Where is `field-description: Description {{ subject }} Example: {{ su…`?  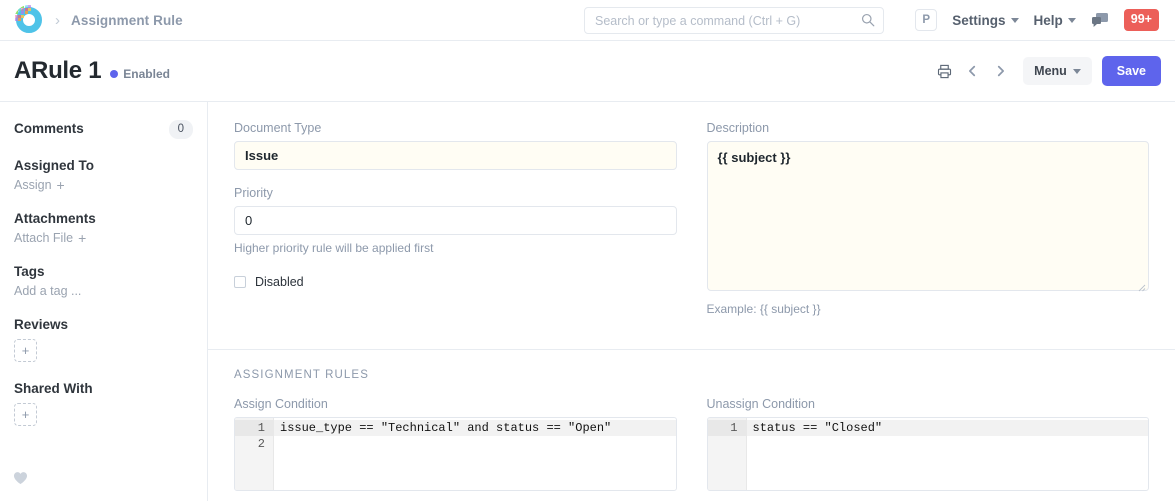
field-description: Description {{ subject }} Example: {{ su… is located at coordinates (927, 218).